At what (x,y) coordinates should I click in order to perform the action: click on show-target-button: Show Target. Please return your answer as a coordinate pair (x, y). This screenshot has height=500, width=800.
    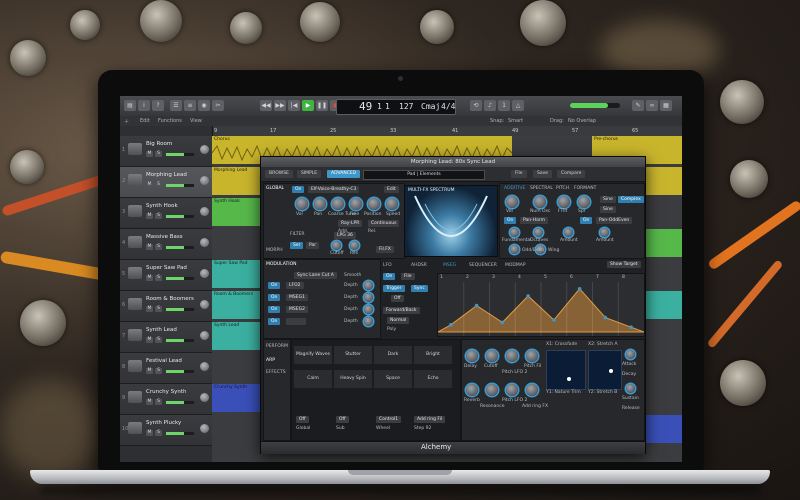
    Looking at the image, I should click on (624, 264).